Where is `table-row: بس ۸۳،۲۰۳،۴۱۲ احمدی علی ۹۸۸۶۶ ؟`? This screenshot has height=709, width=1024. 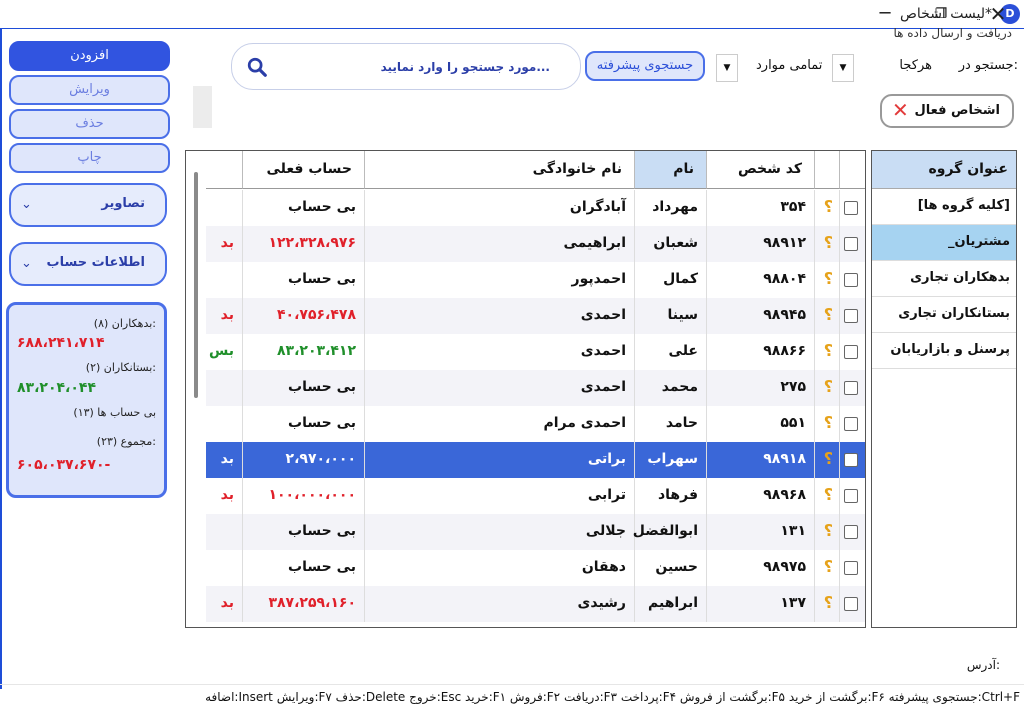 table-row: بس ۸۳،۲۰۳،۴۱۲ احمدی علی ۹۸۸۶۶ ؟ is located at coordinates (535, 352).